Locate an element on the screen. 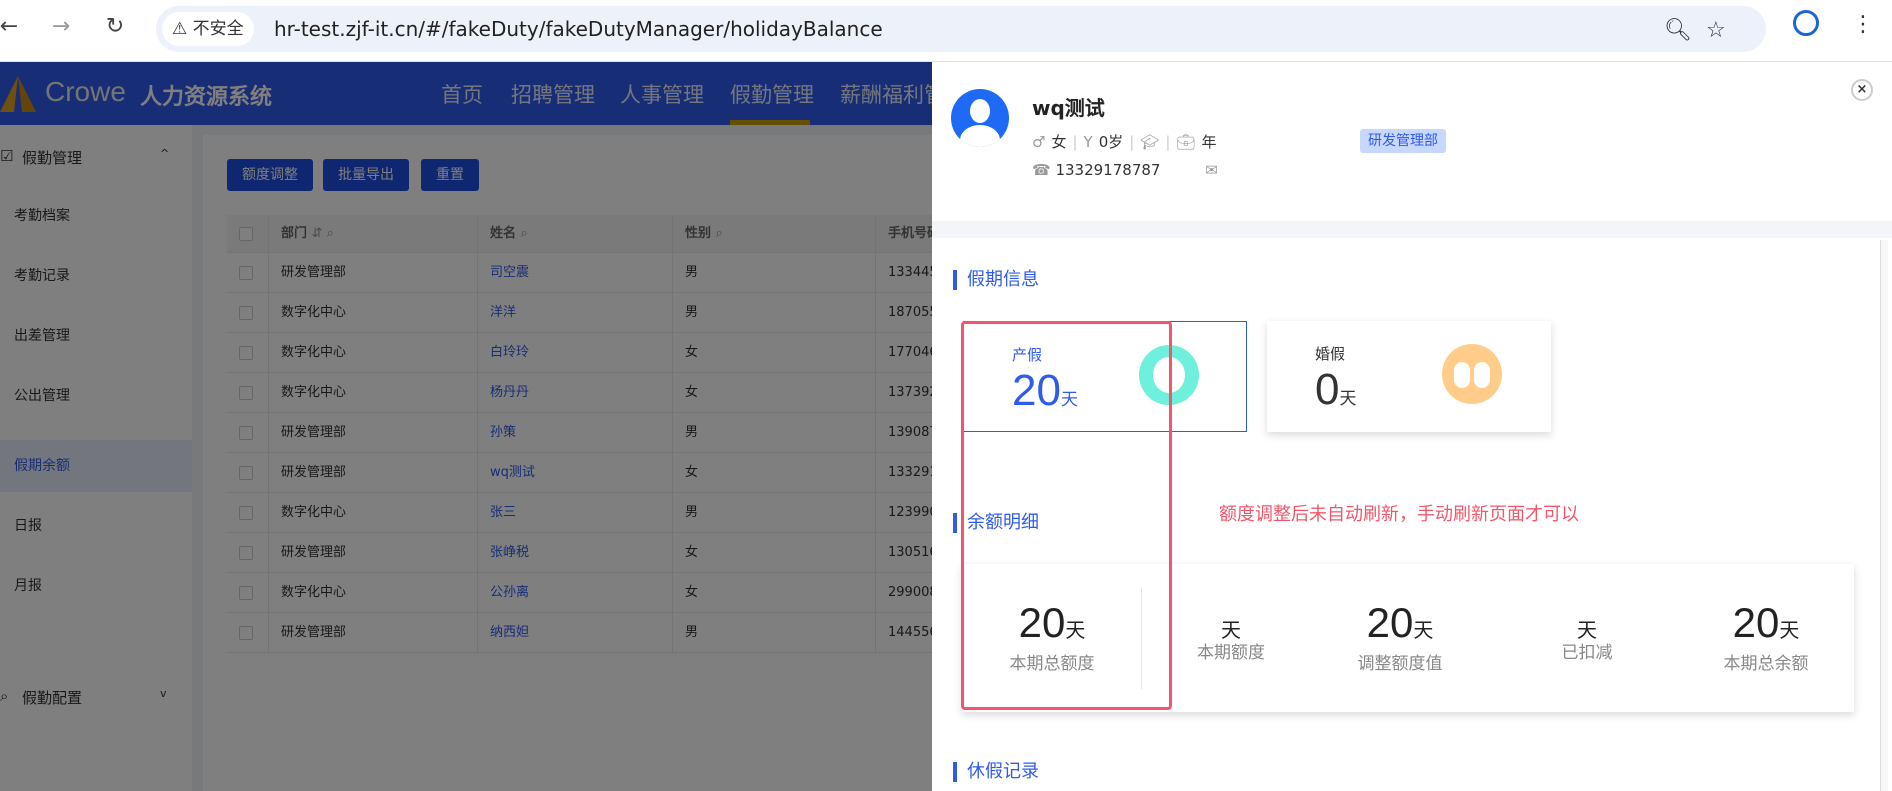  annotation-note: 额度调整后未自动刷新，手动刷新页面才可以 is located at coordinates (1399, 514).